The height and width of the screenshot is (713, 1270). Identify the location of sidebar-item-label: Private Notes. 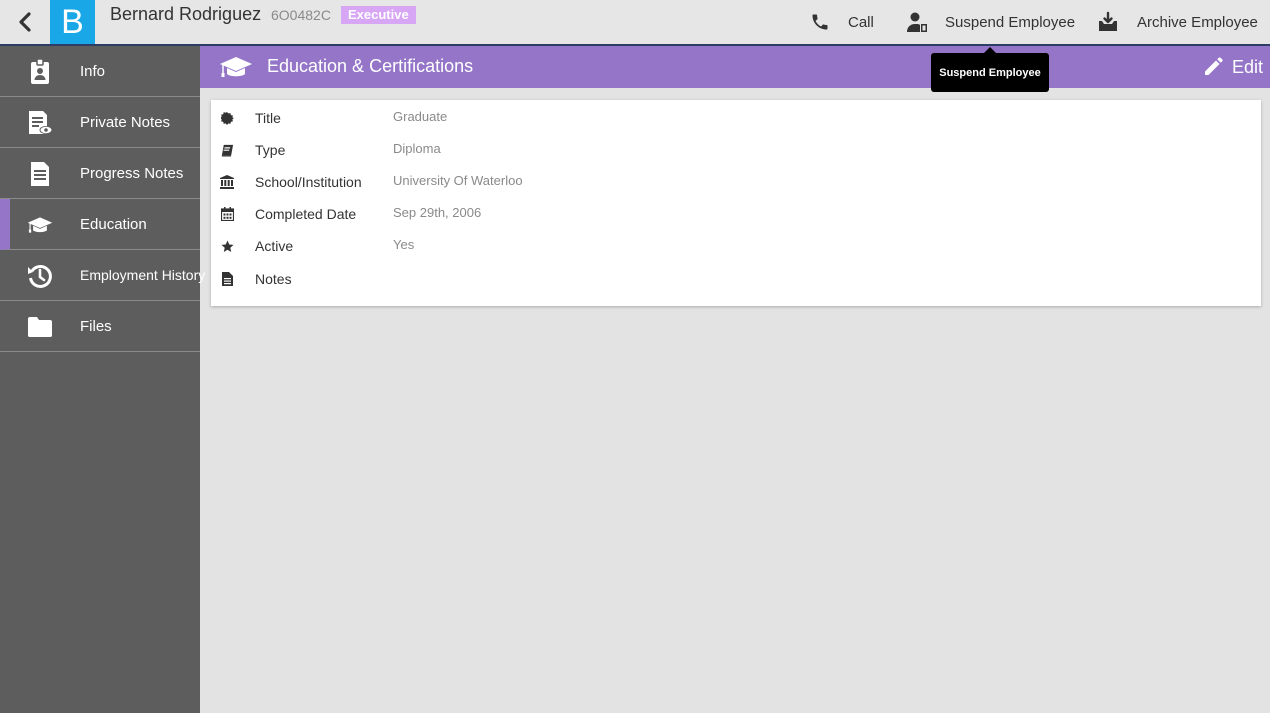
(125, 122).